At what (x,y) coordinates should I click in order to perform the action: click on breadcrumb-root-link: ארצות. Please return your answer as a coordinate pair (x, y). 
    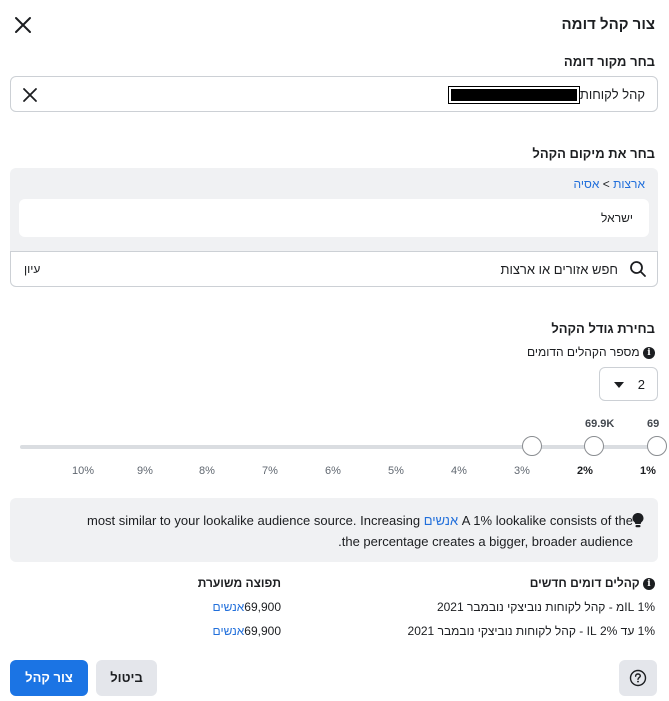
    Looking at the image, I should click on (629, 184).